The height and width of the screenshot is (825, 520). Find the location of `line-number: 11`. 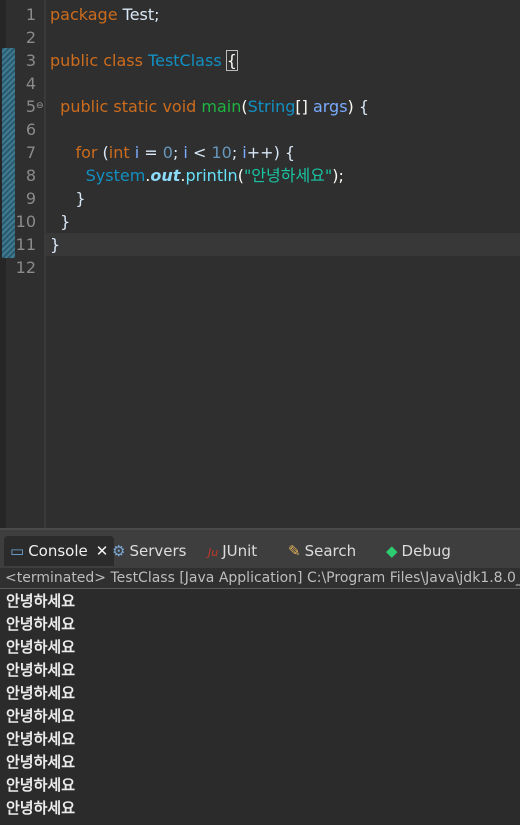

line-number: 11 is located at coordinates (25, 244).